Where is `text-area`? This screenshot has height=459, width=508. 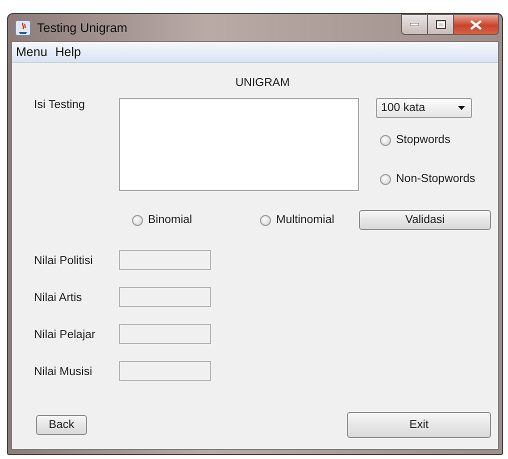
text-area is located at coordinates (239, 144).